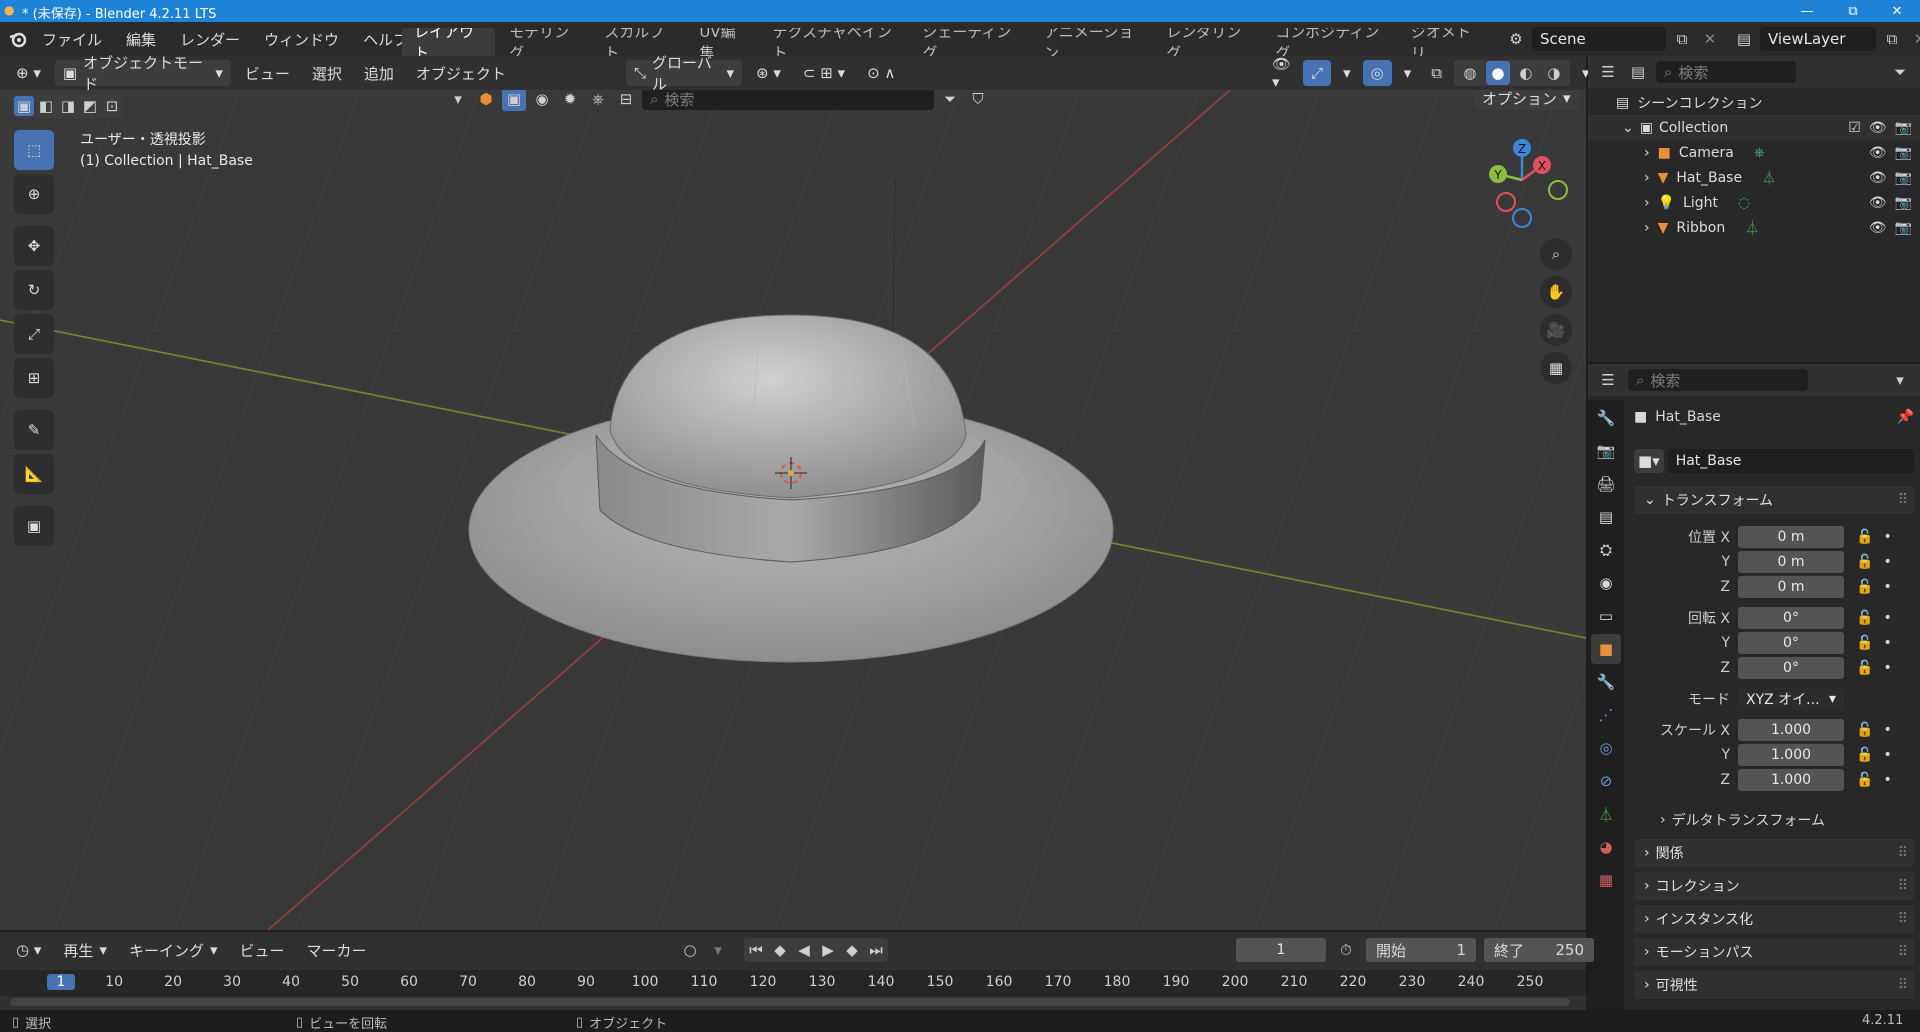  I want to click on menu-window: ウィンドウ, so click(301, 39).